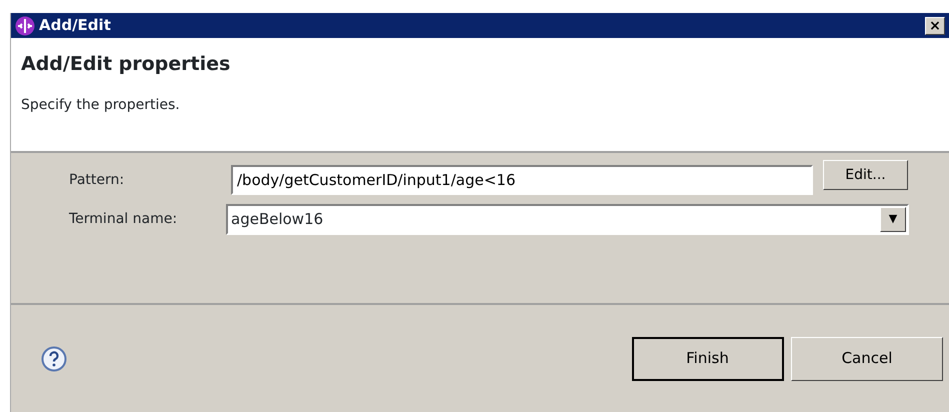 This screenshot has height=412, width=949. Describe the element at coordinates (75, 25) in the screenshot. I see `window-title: Add/Edit` at that location.